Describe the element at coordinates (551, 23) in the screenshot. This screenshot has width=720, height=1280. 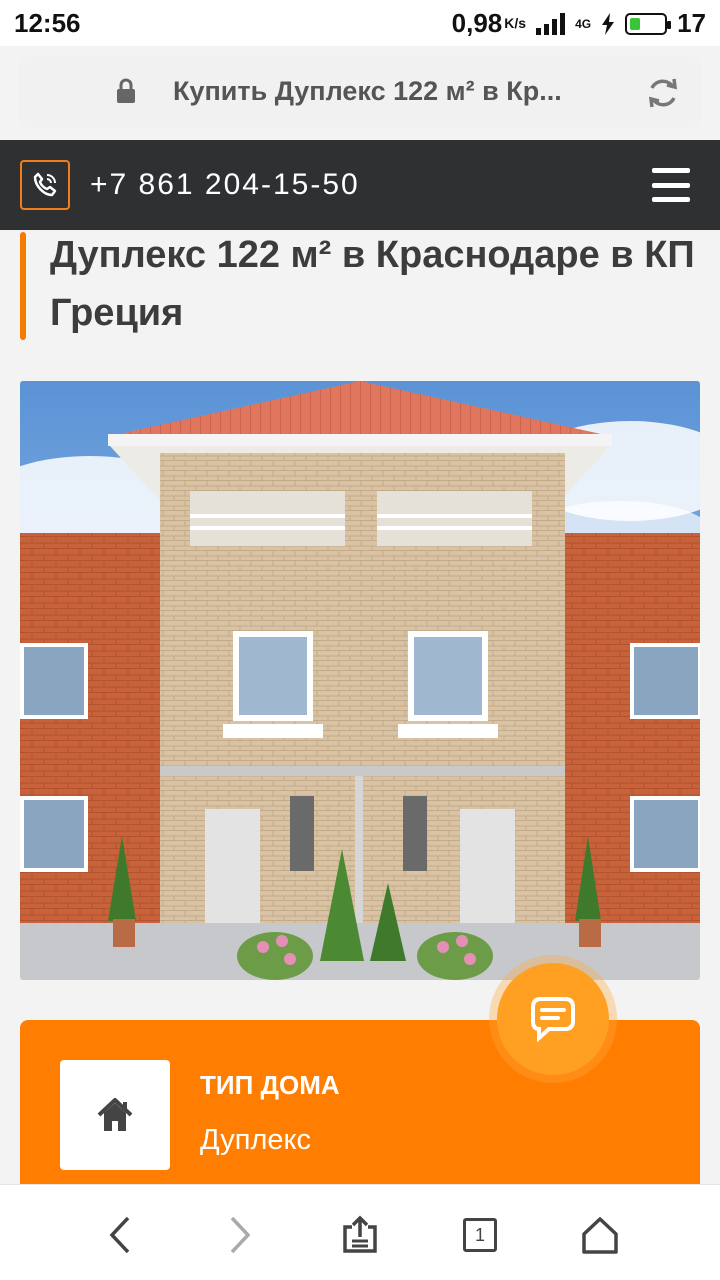
I see `signal-icon` at that location.